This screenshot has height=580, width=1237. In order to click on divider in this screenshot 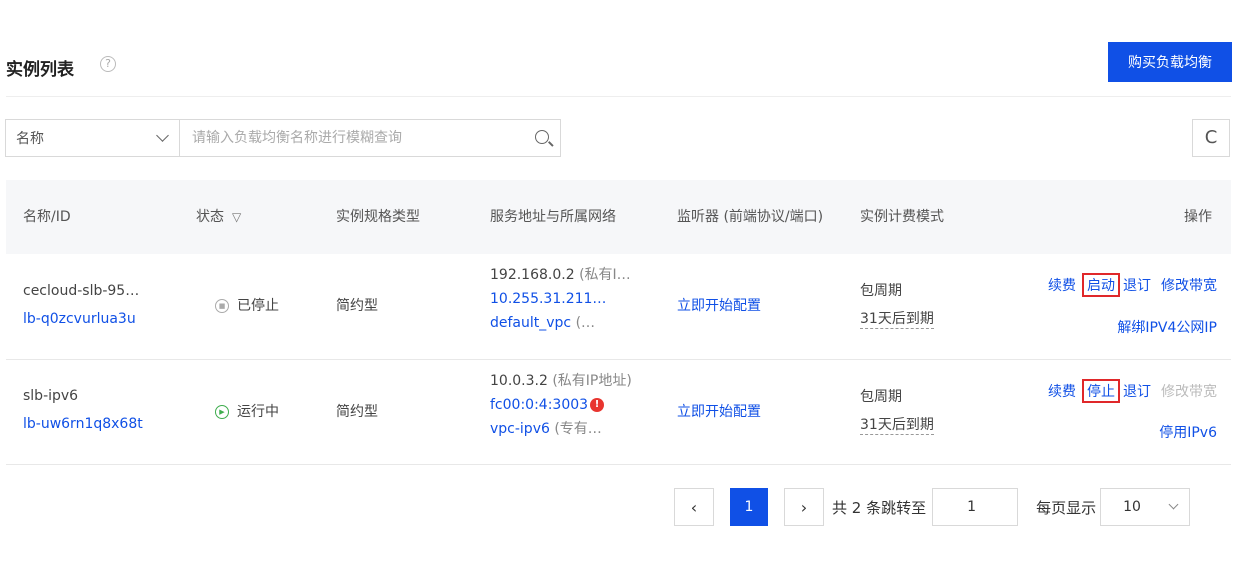, I will do `click(618, 96)`.